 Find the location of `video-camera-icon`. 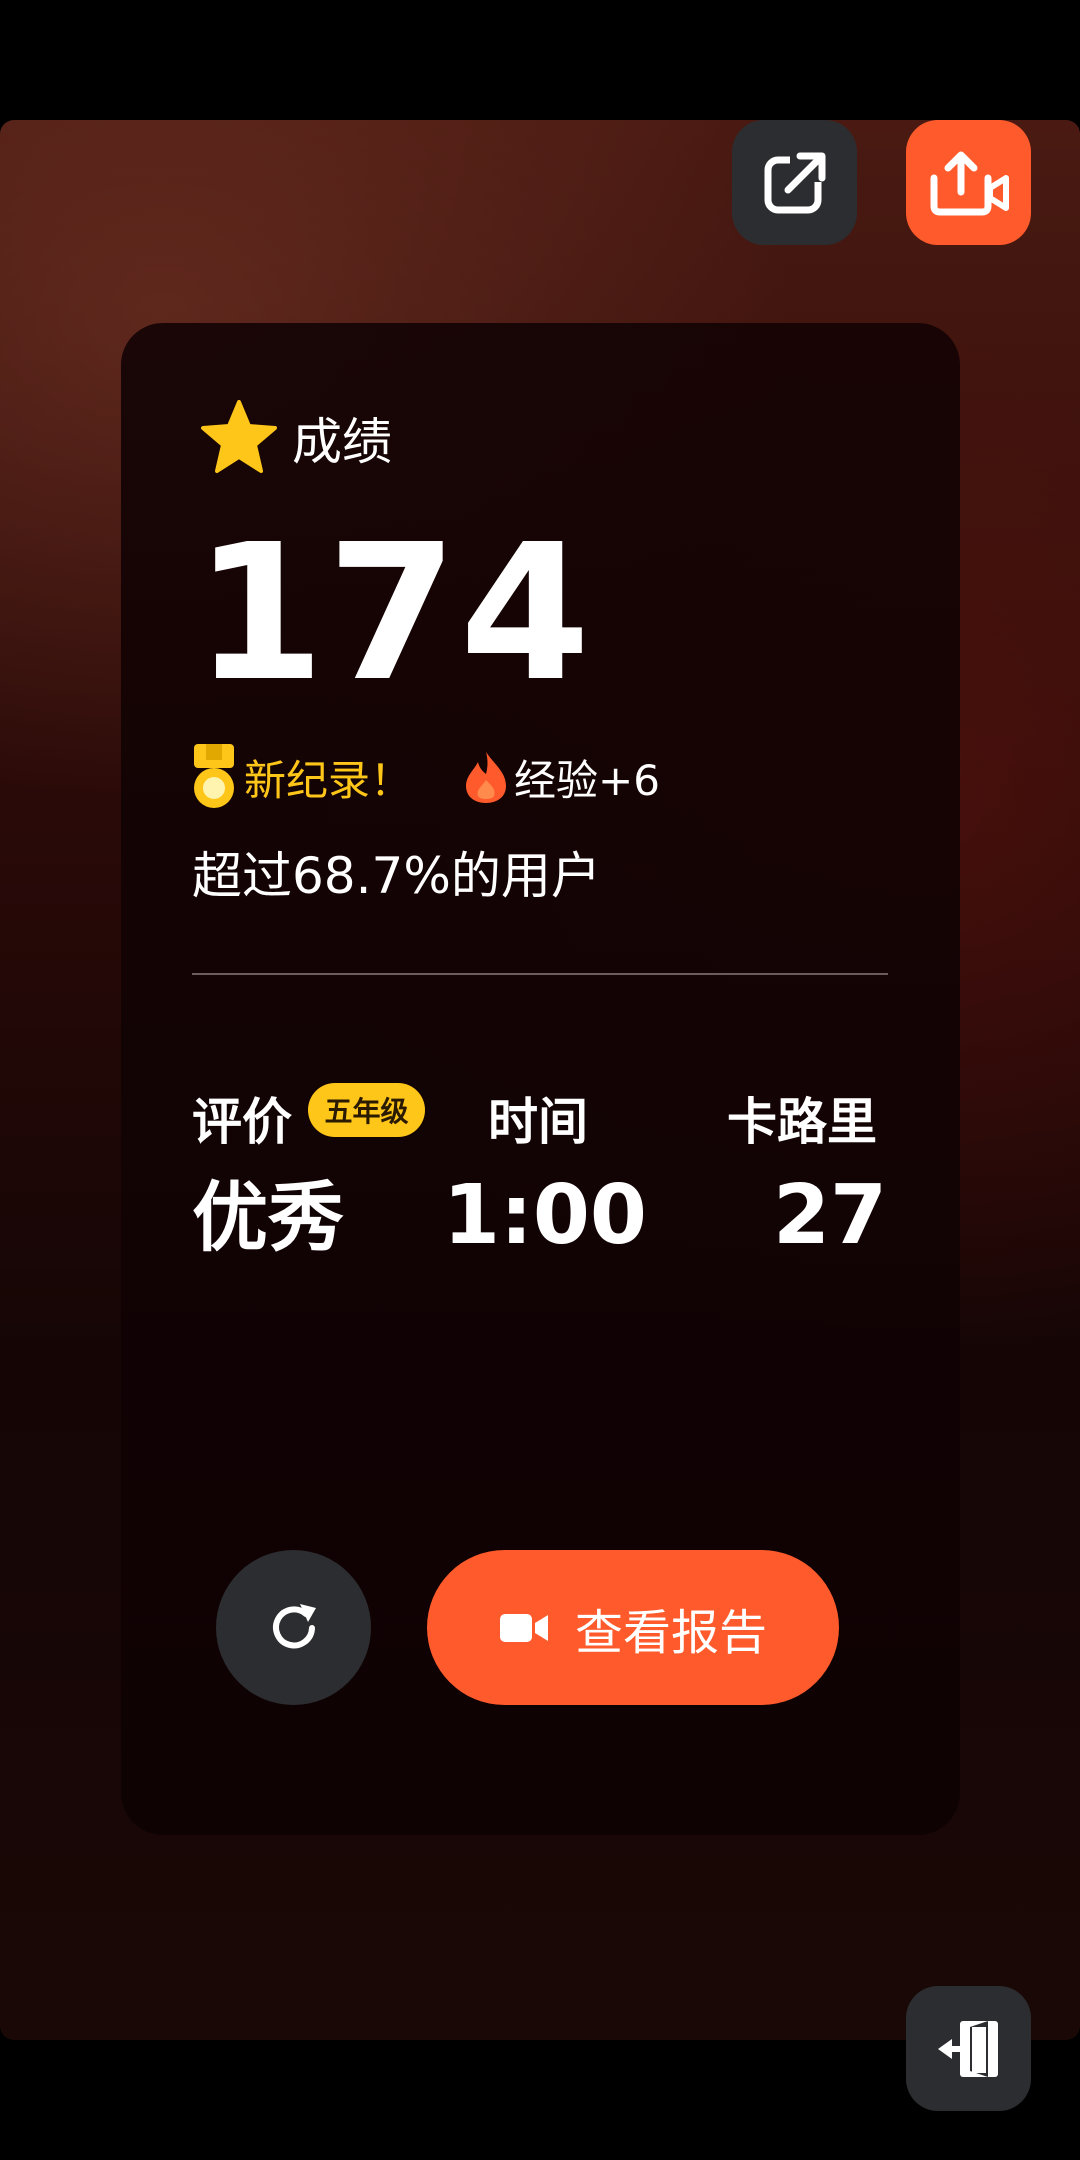

video-camera-icon is located at coordinates (523, 1627).